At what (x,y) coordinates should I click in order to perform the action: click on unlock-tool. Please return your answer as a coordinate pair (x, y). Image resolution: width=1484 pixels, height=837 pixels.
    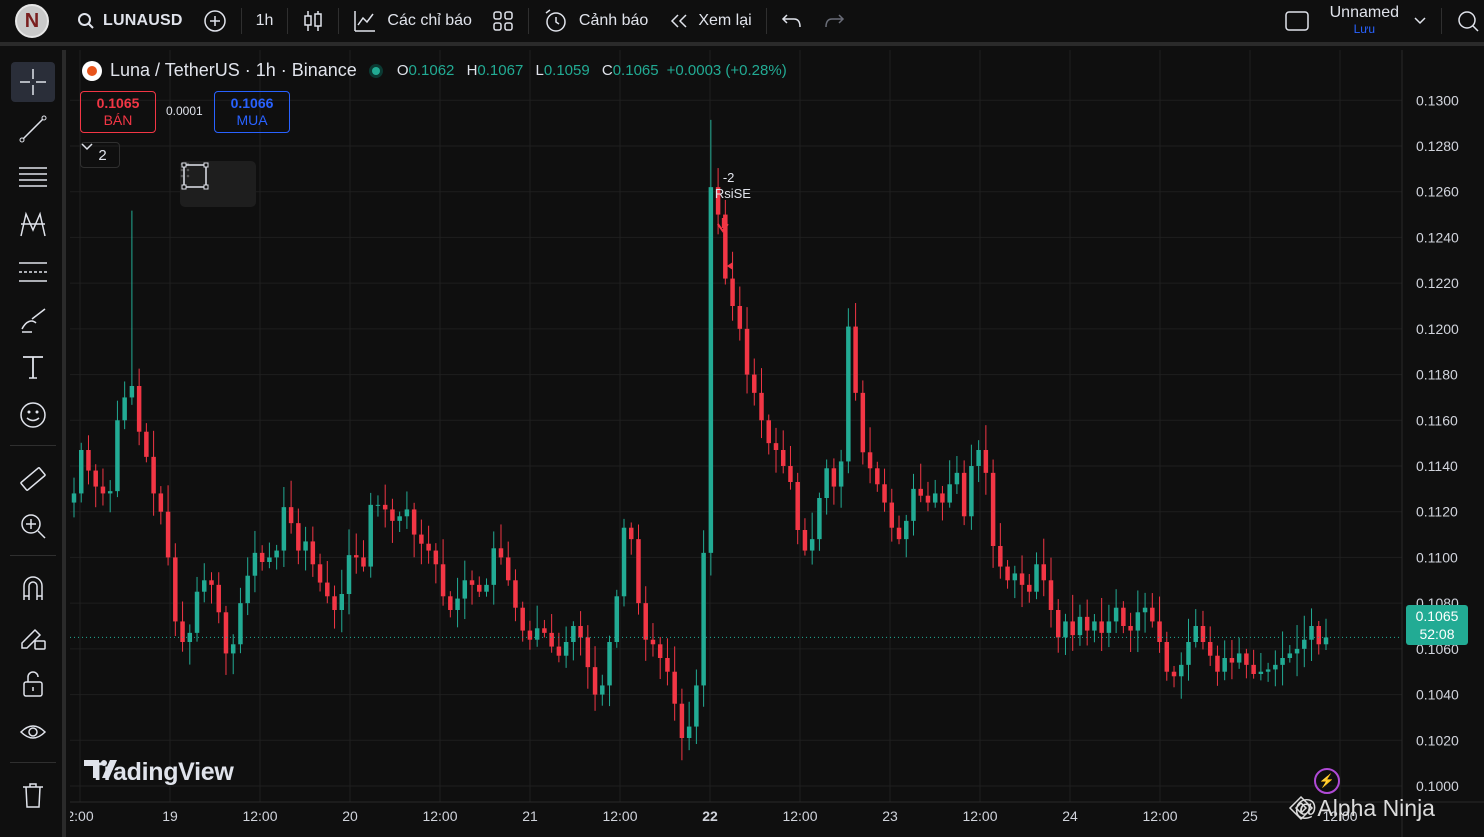
    Looking at the image, I should click on (33, 684).